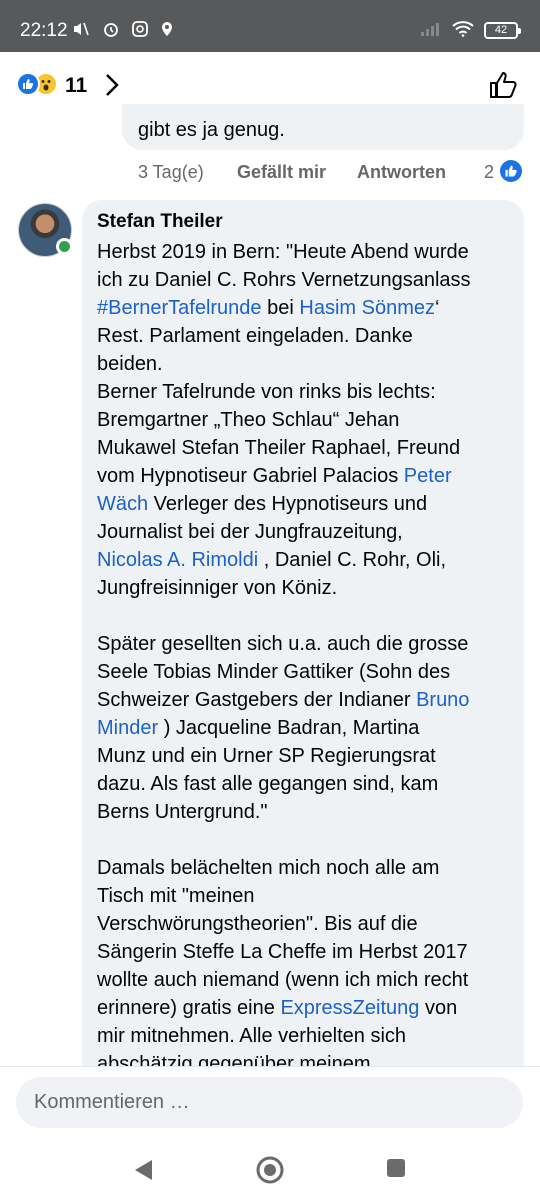 The width and height of the screenshot is (540, 1200). I want to click on comment-text-segment: Jungfreisinniger von Köniz., so click(217, 588).